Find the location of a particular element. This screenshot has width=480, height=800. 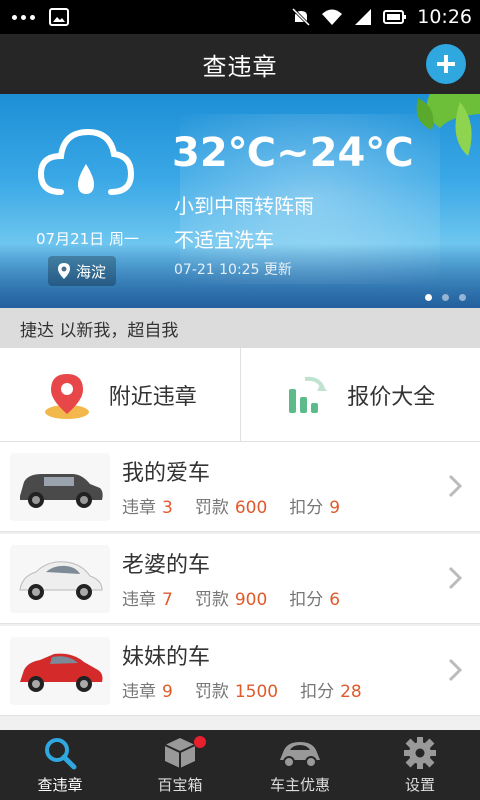

gear-icon is located at coordinates (420, 752).